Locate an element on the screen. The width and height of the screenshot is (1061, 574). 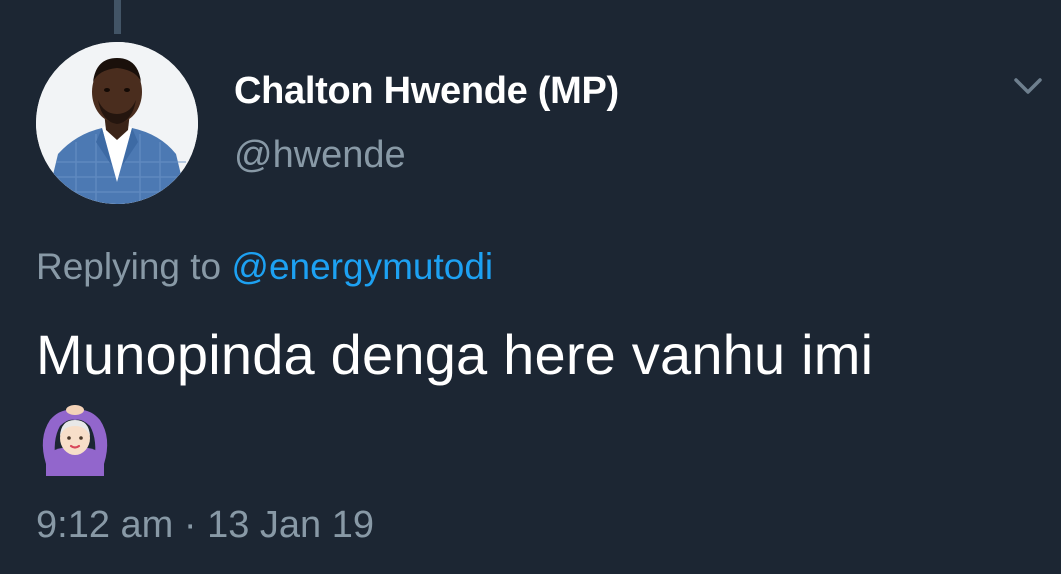
tweet-text: Munopinda denga here vanhu imi is located at coordinates (455, 354).